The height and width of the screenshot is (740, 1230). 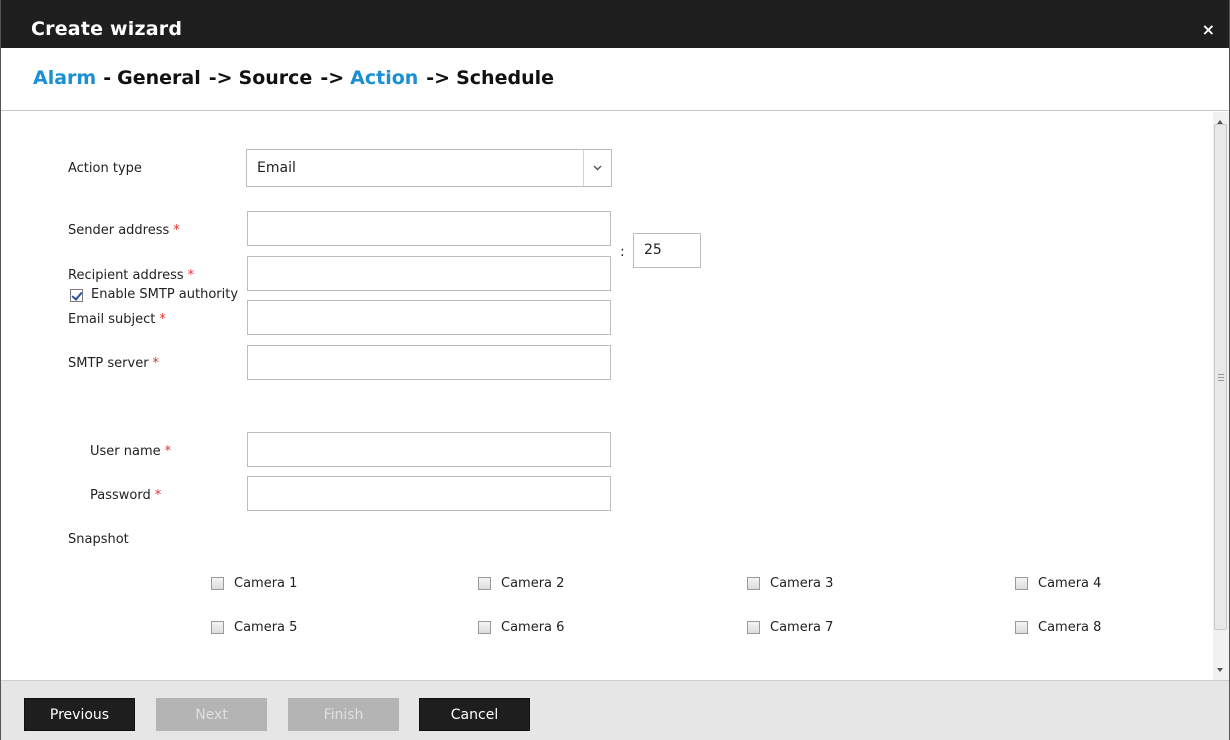 I want to click on action-type-value: Email, so click(x=276, y=168).